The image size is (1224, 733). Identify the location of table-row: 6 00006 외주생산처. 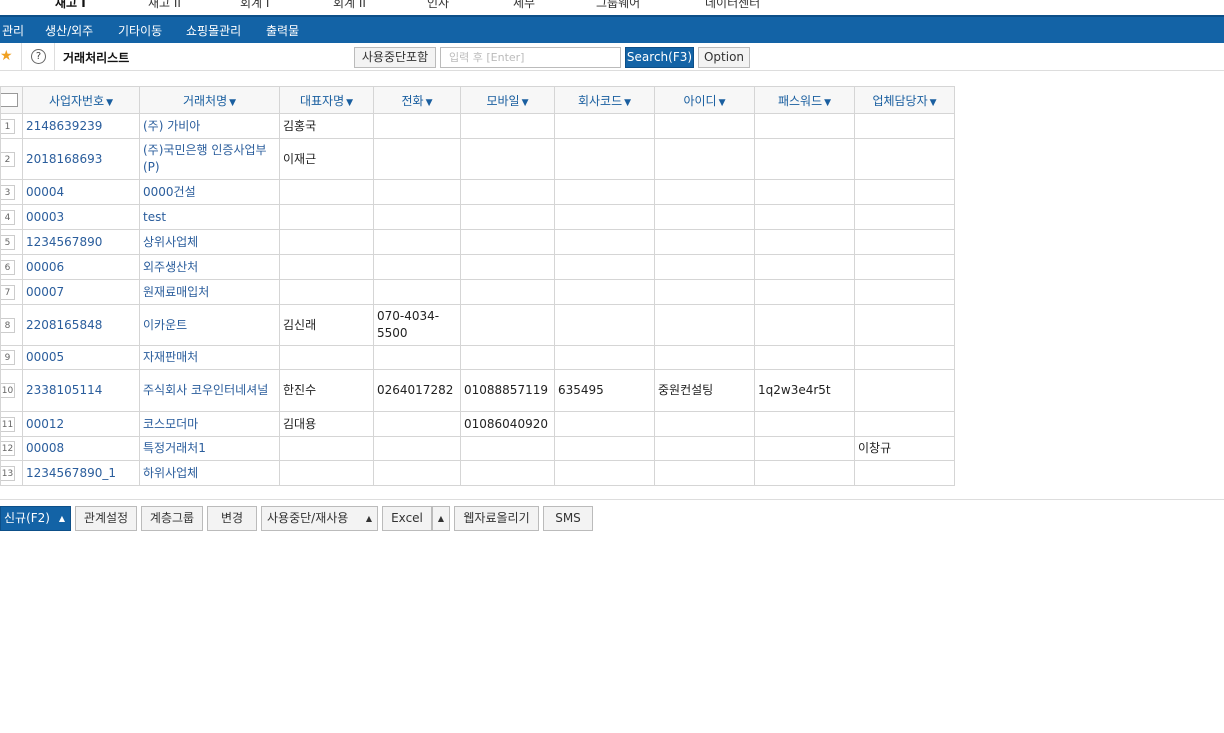
(477, 267).